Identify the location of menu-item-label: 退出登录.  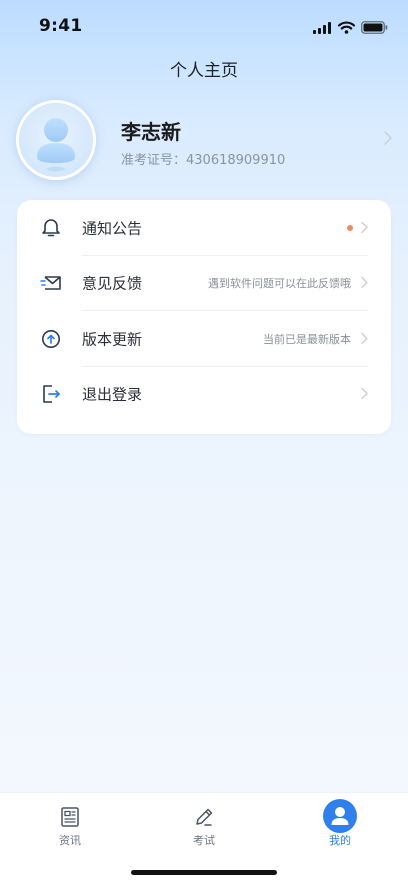
(112, 394).